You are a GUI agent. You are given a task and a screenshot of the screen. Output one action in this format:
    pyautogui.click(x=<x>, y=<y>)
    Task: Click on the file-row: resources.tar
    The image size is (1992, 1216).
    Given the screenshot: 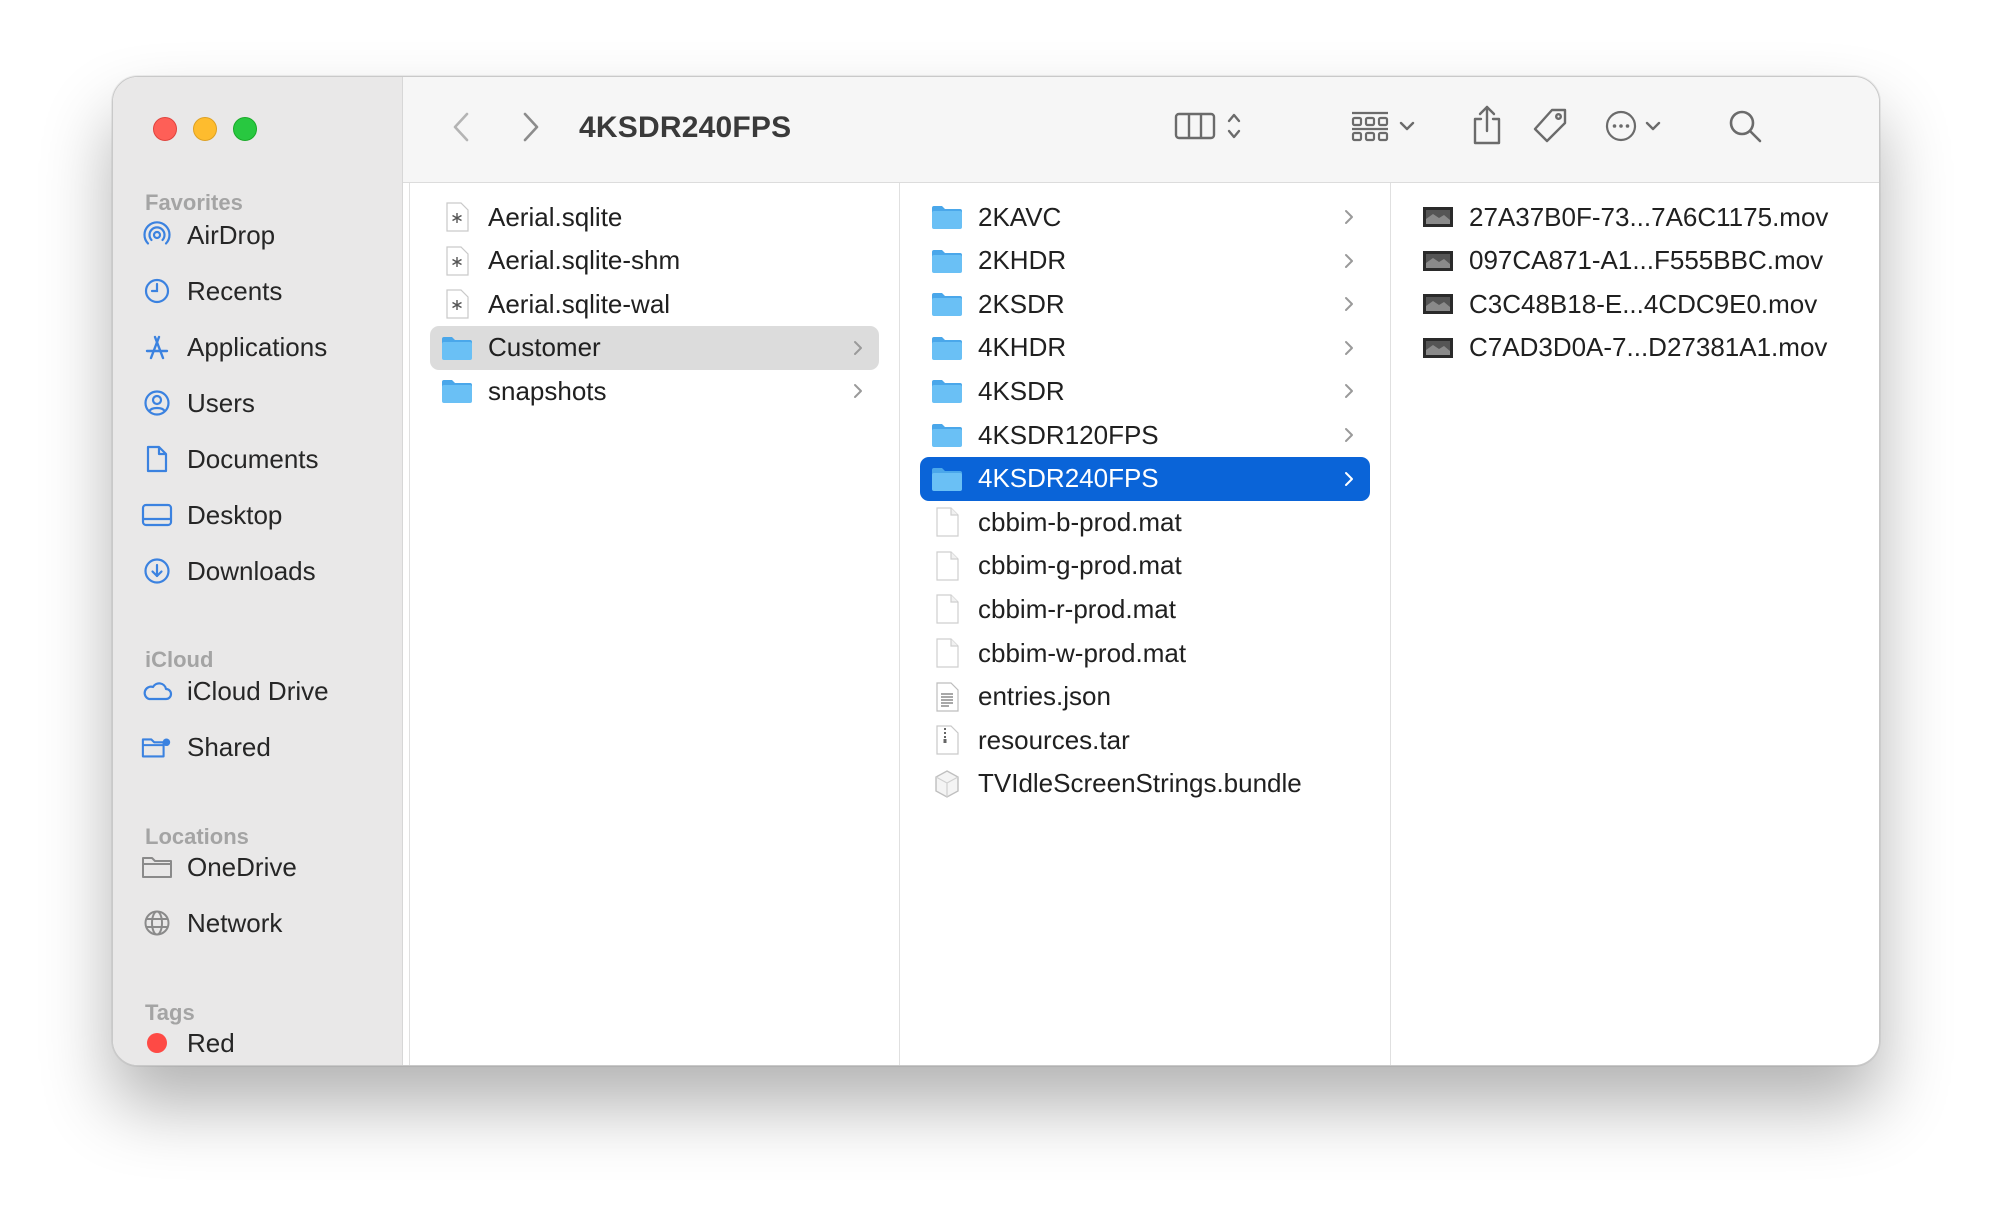 What is the action you would take?
    pyautogui.click(x=1145, y=740)
    